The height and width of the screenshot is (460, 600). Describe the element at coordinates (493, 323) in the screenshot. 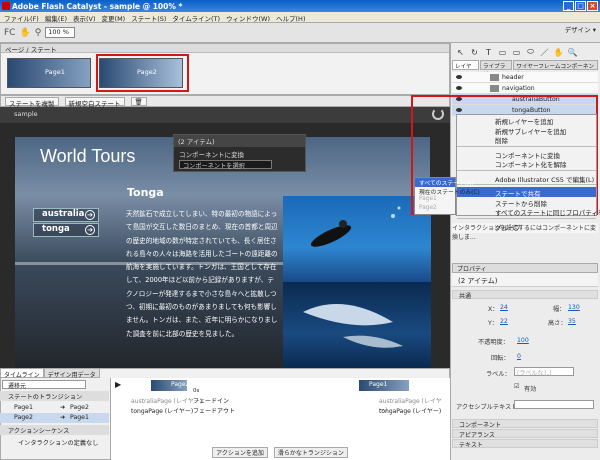

I see `y-label: Y：` at that location.